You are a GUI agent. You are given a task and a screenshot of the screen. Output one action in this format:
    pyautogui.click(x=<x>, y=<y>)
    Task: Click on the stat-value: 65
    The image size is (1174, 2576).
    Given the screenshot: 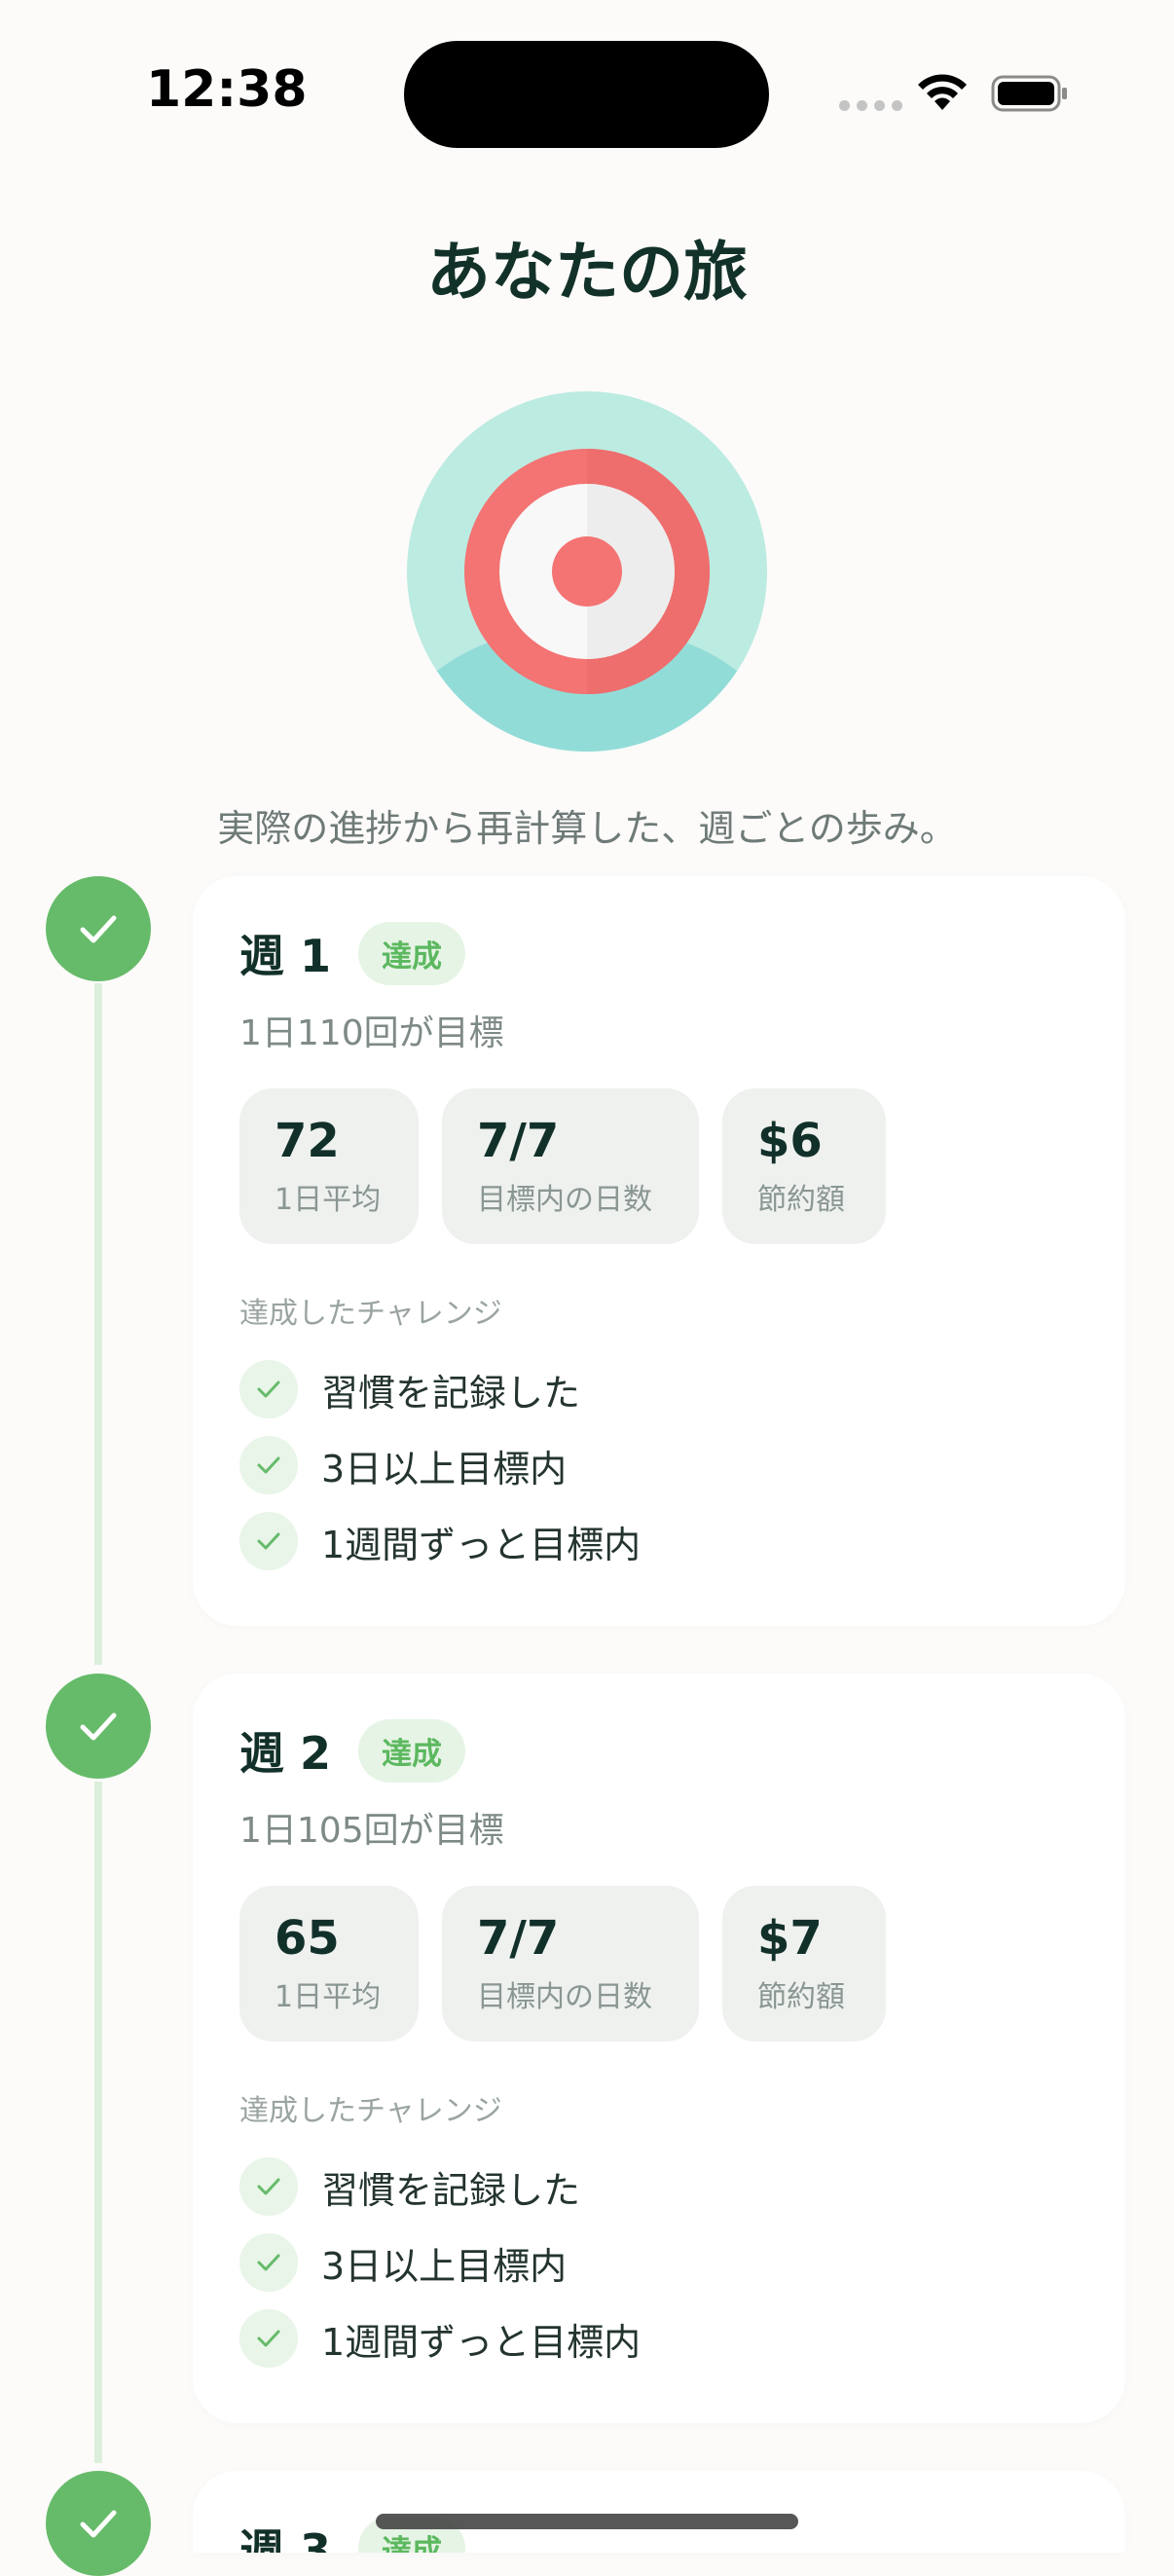 What is the action you would take?
    pyautogui.click(x=307, y=1938)
    